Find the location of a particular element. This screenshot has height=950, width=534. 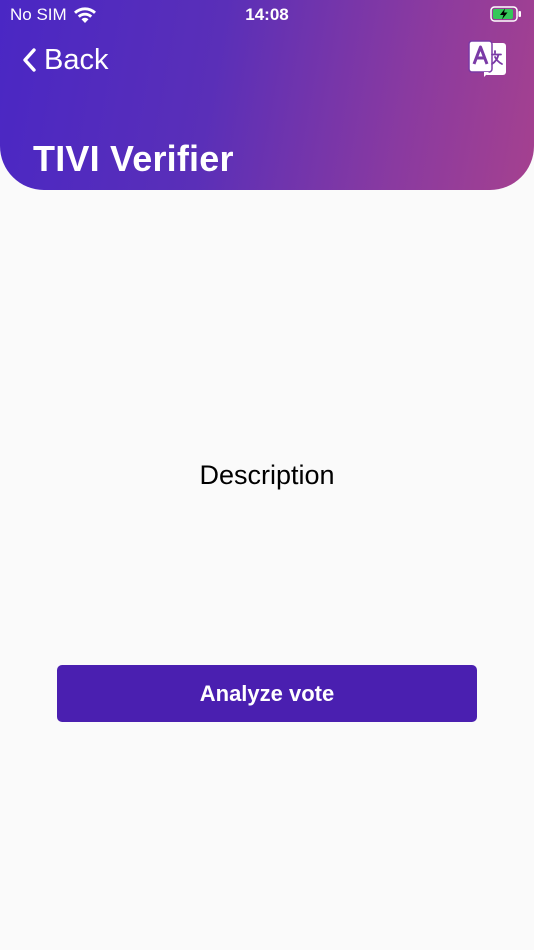

translate-icon is located at coordinates (488, 59).